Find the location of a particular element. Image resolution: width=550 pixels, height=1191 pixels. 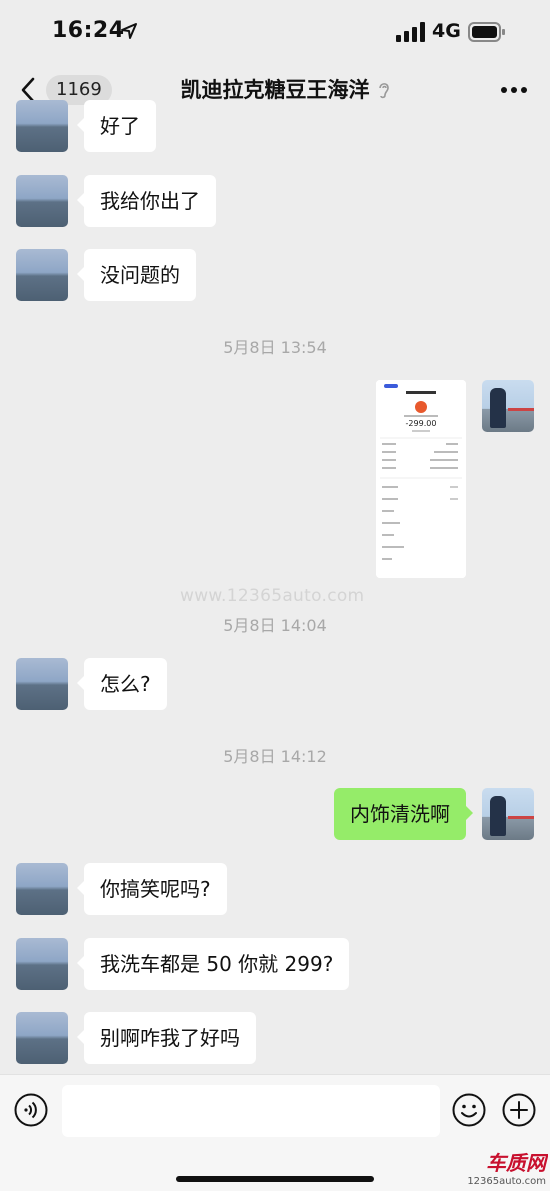

status-time: 16:24 is located at coordinates (88, 30).